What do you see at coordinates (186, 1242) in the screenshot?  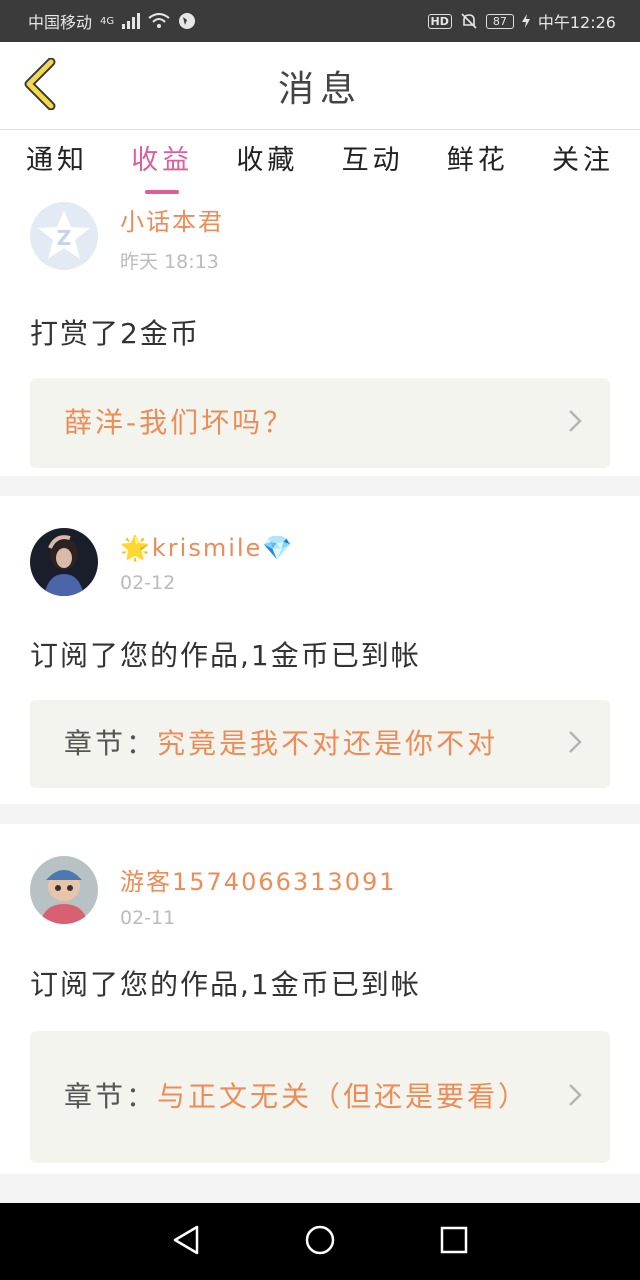 I see `back-triangle-icon` at bounding box center [186, 1242].